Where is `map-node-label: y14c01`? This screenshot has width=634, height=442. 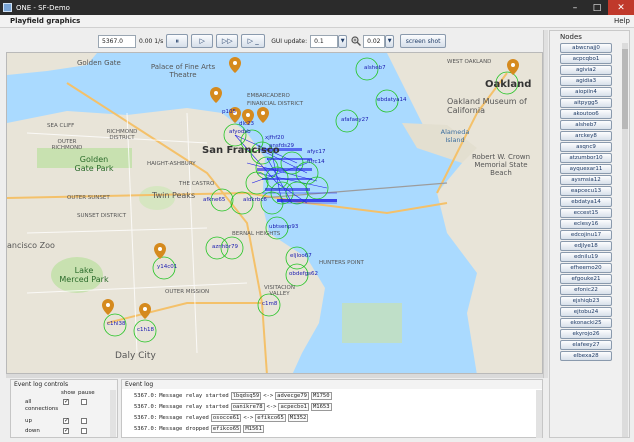
map-node-label: y14c01 is located at coordinates (167, 267).